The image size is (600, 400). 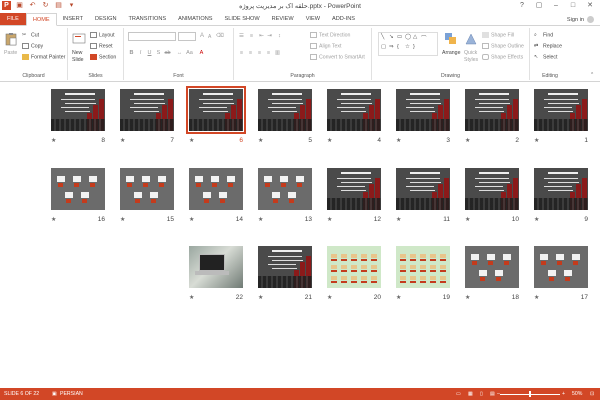 I want to click on minimize-button: –, so click(x=556, y=5).